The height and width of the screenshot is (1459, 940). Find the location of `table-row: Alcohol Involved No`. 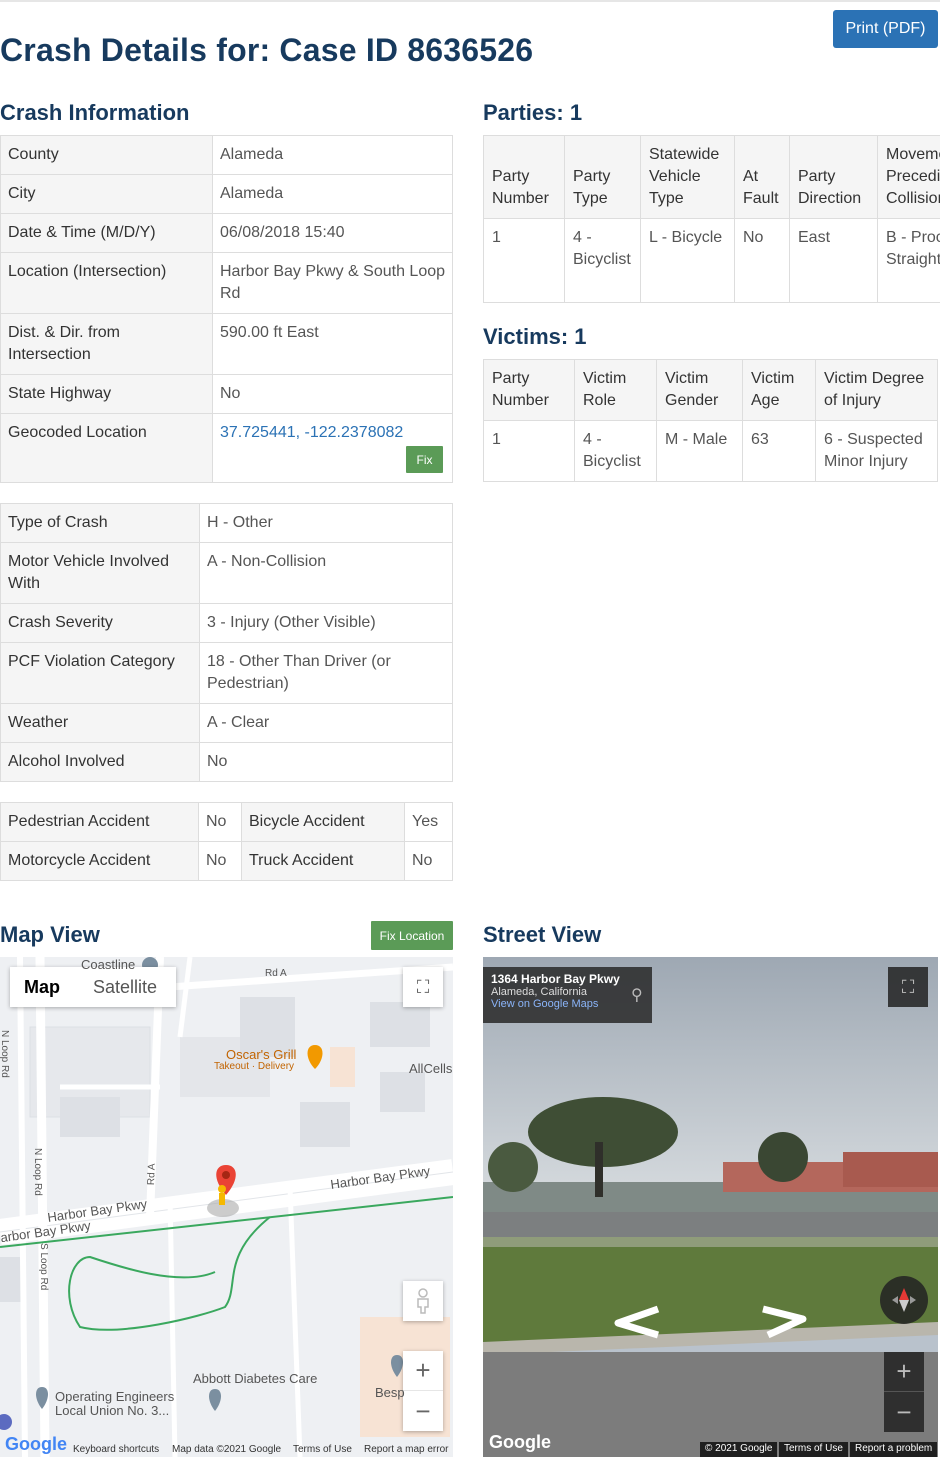

table-row: Alcohol Involved No is located at coordinates (226, 762).